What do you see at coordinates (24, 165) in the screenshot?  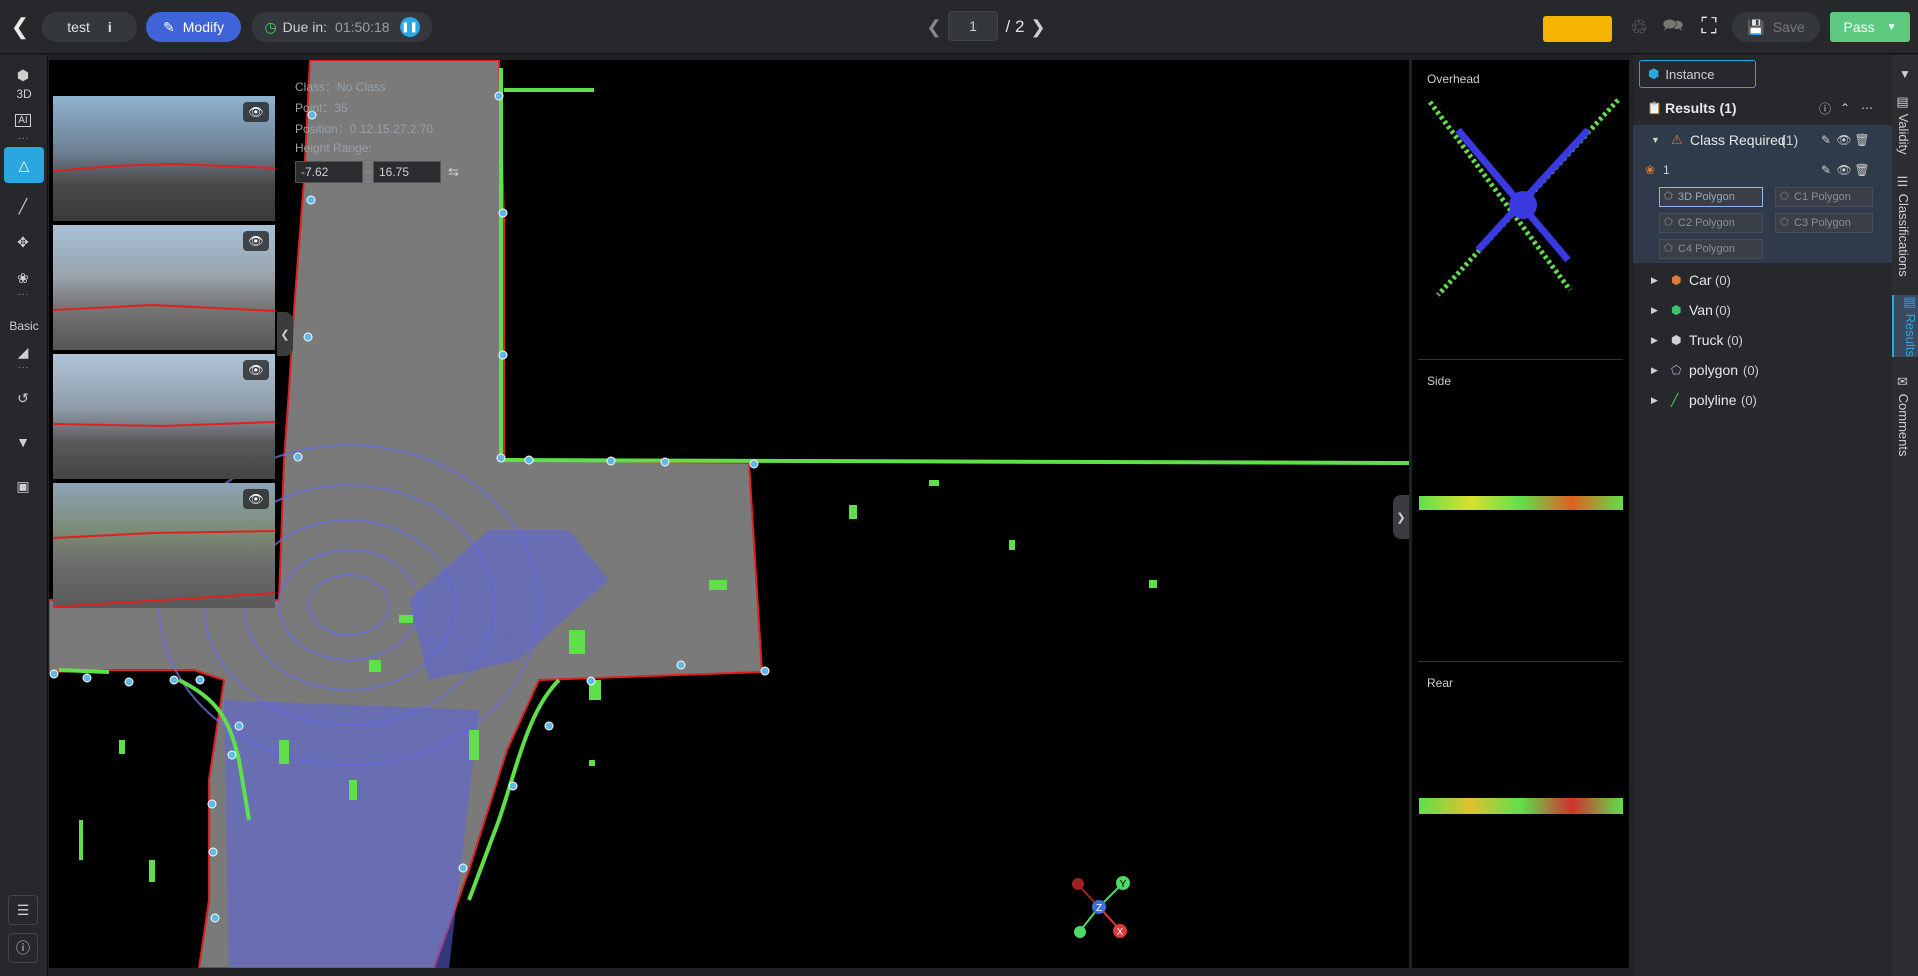 I see `polygon-tool-icon: △` at bounding box center [24, 165].